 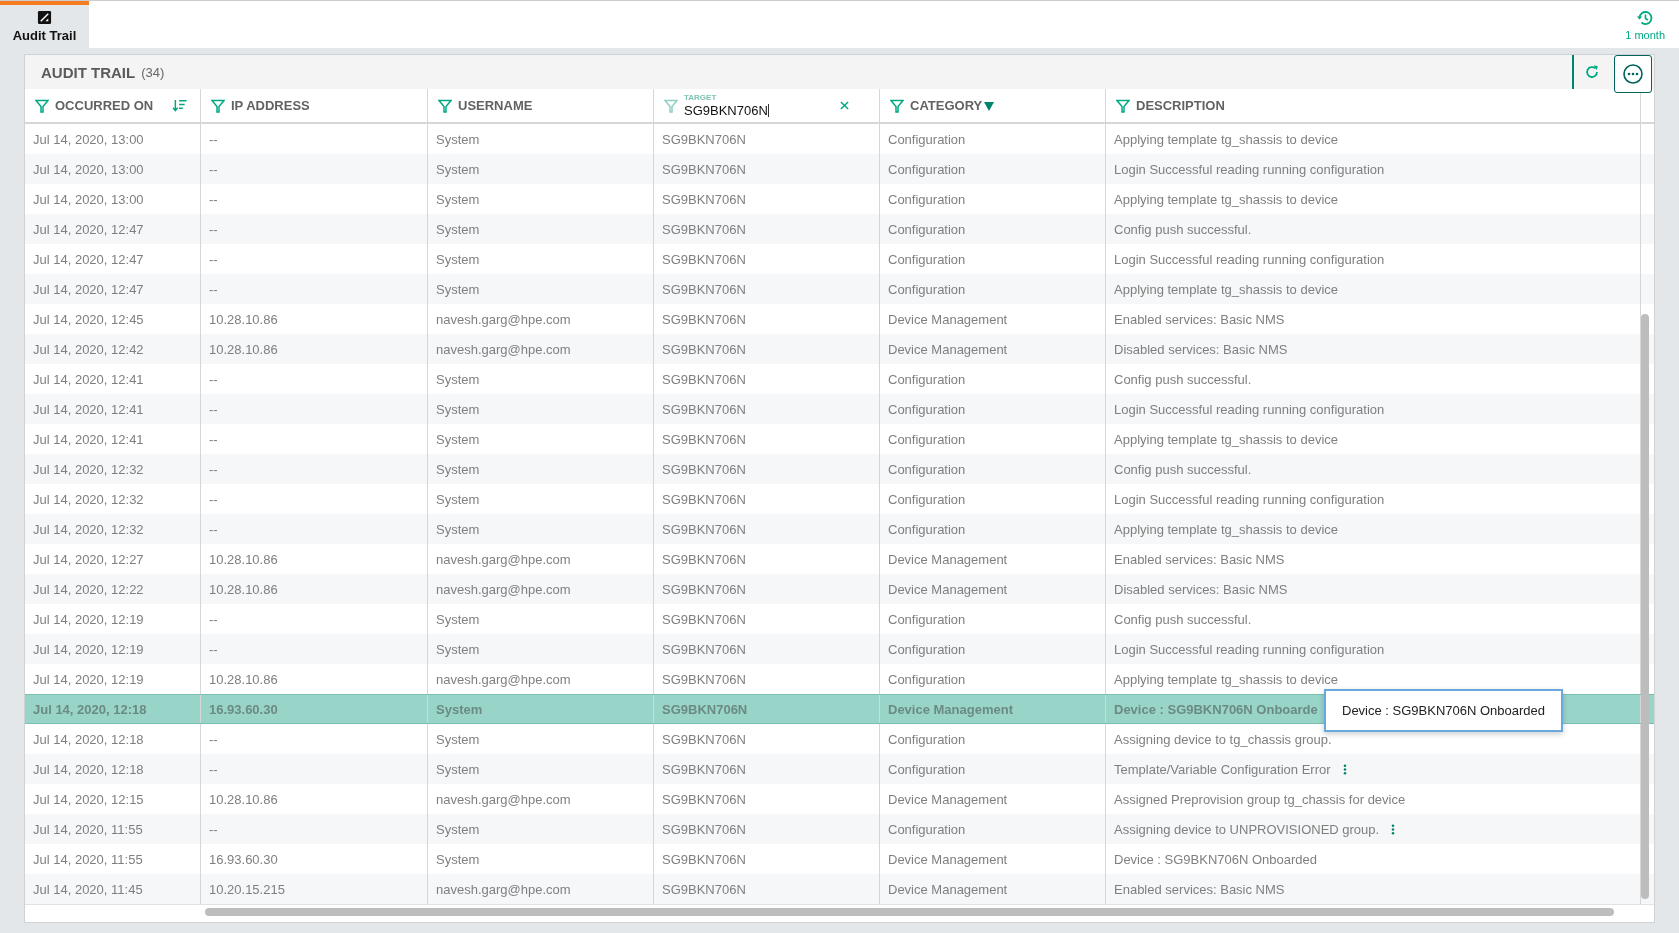 What do you see at coordinates (104, 105) in the screenshot?
I see `column-header: OCCURRED ON` at bounding box center [104, 105].